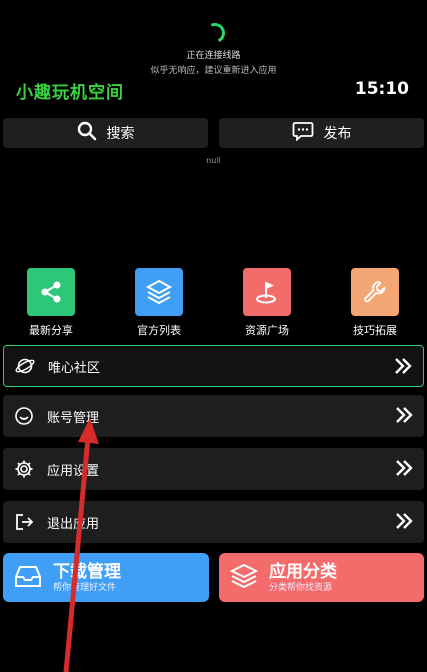 Image resolution: width=427 pixels, height=672 pixels. Describe the element at coordinates (74, 368) in the screenshot. I see `row-label: 唯心社区` at that location.